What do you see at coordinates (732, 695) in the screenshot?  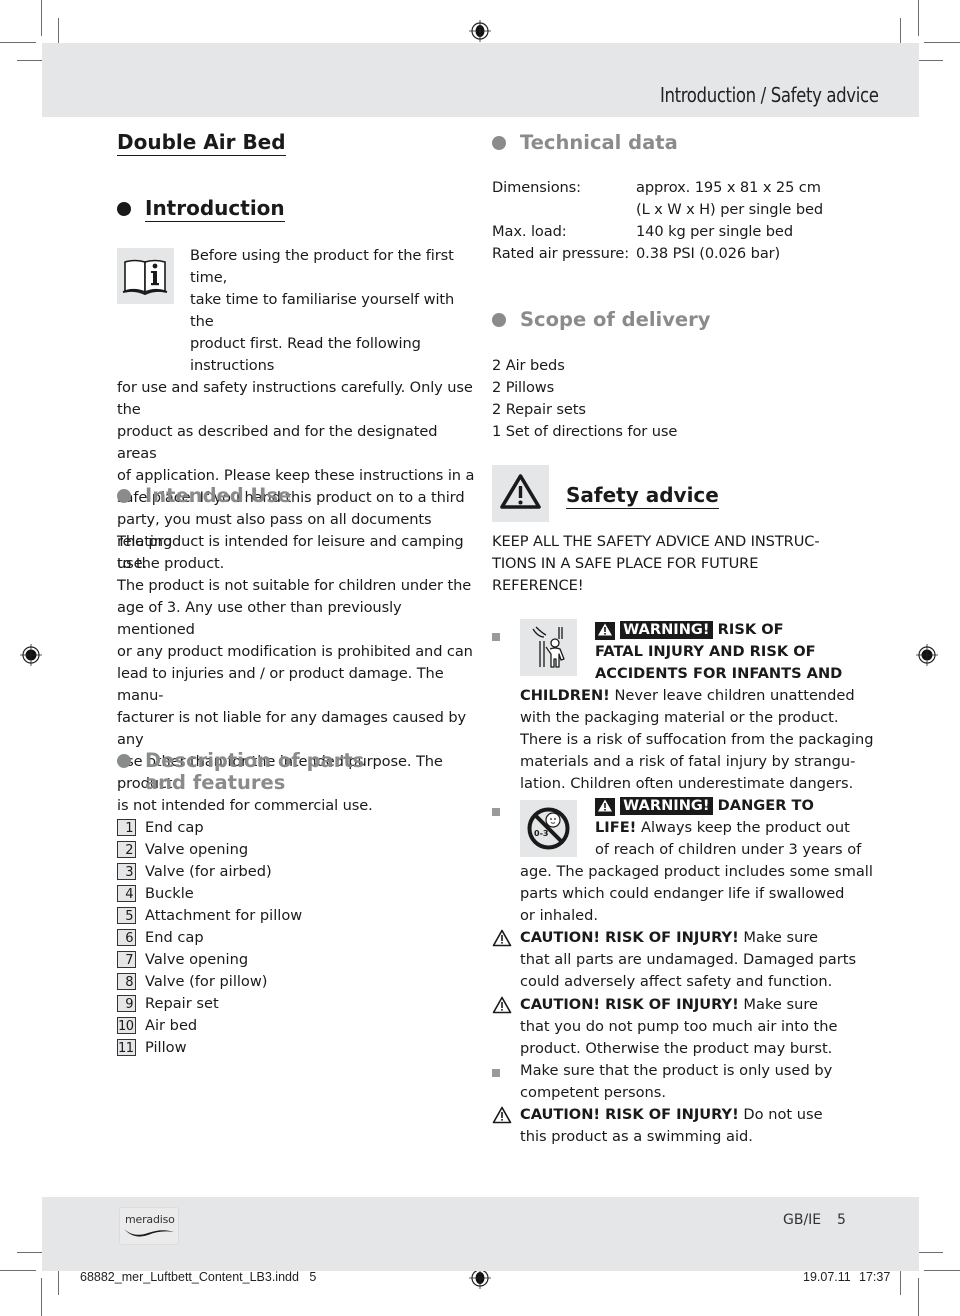 I see `text-fragment: Never leave children unattended` at bounding box center [732, 695].